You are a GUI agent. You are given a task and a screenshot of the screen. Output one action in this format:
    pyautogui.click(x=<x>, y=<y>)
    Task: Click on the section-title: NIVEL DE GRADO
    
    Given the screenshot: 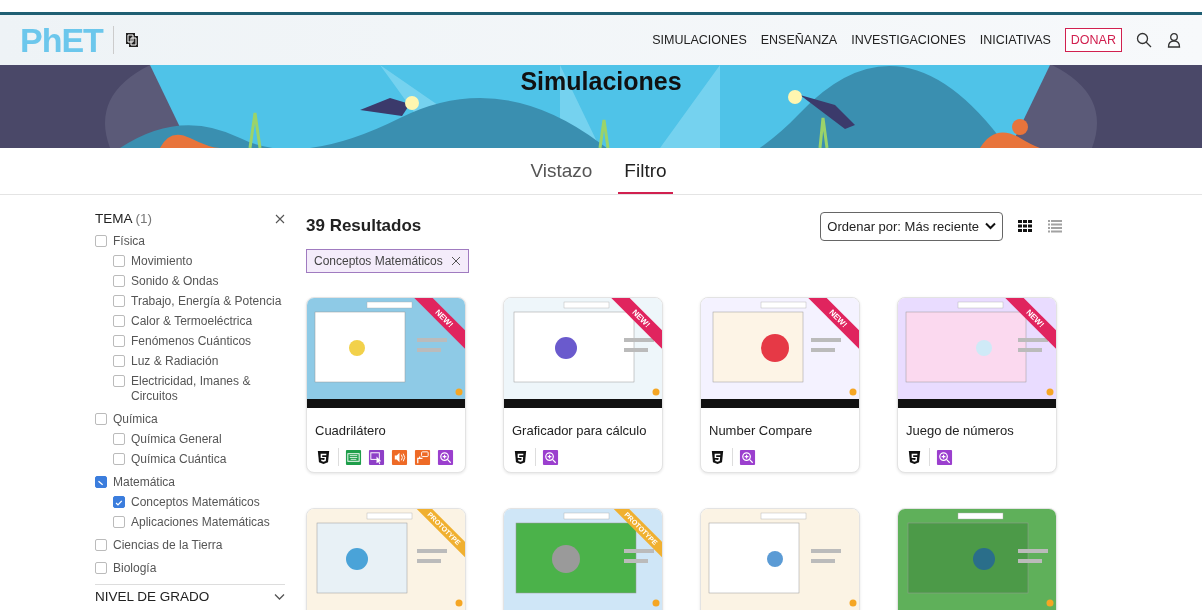 What is the action you would take?
    pyautogui.click(x=152, y=596)
    